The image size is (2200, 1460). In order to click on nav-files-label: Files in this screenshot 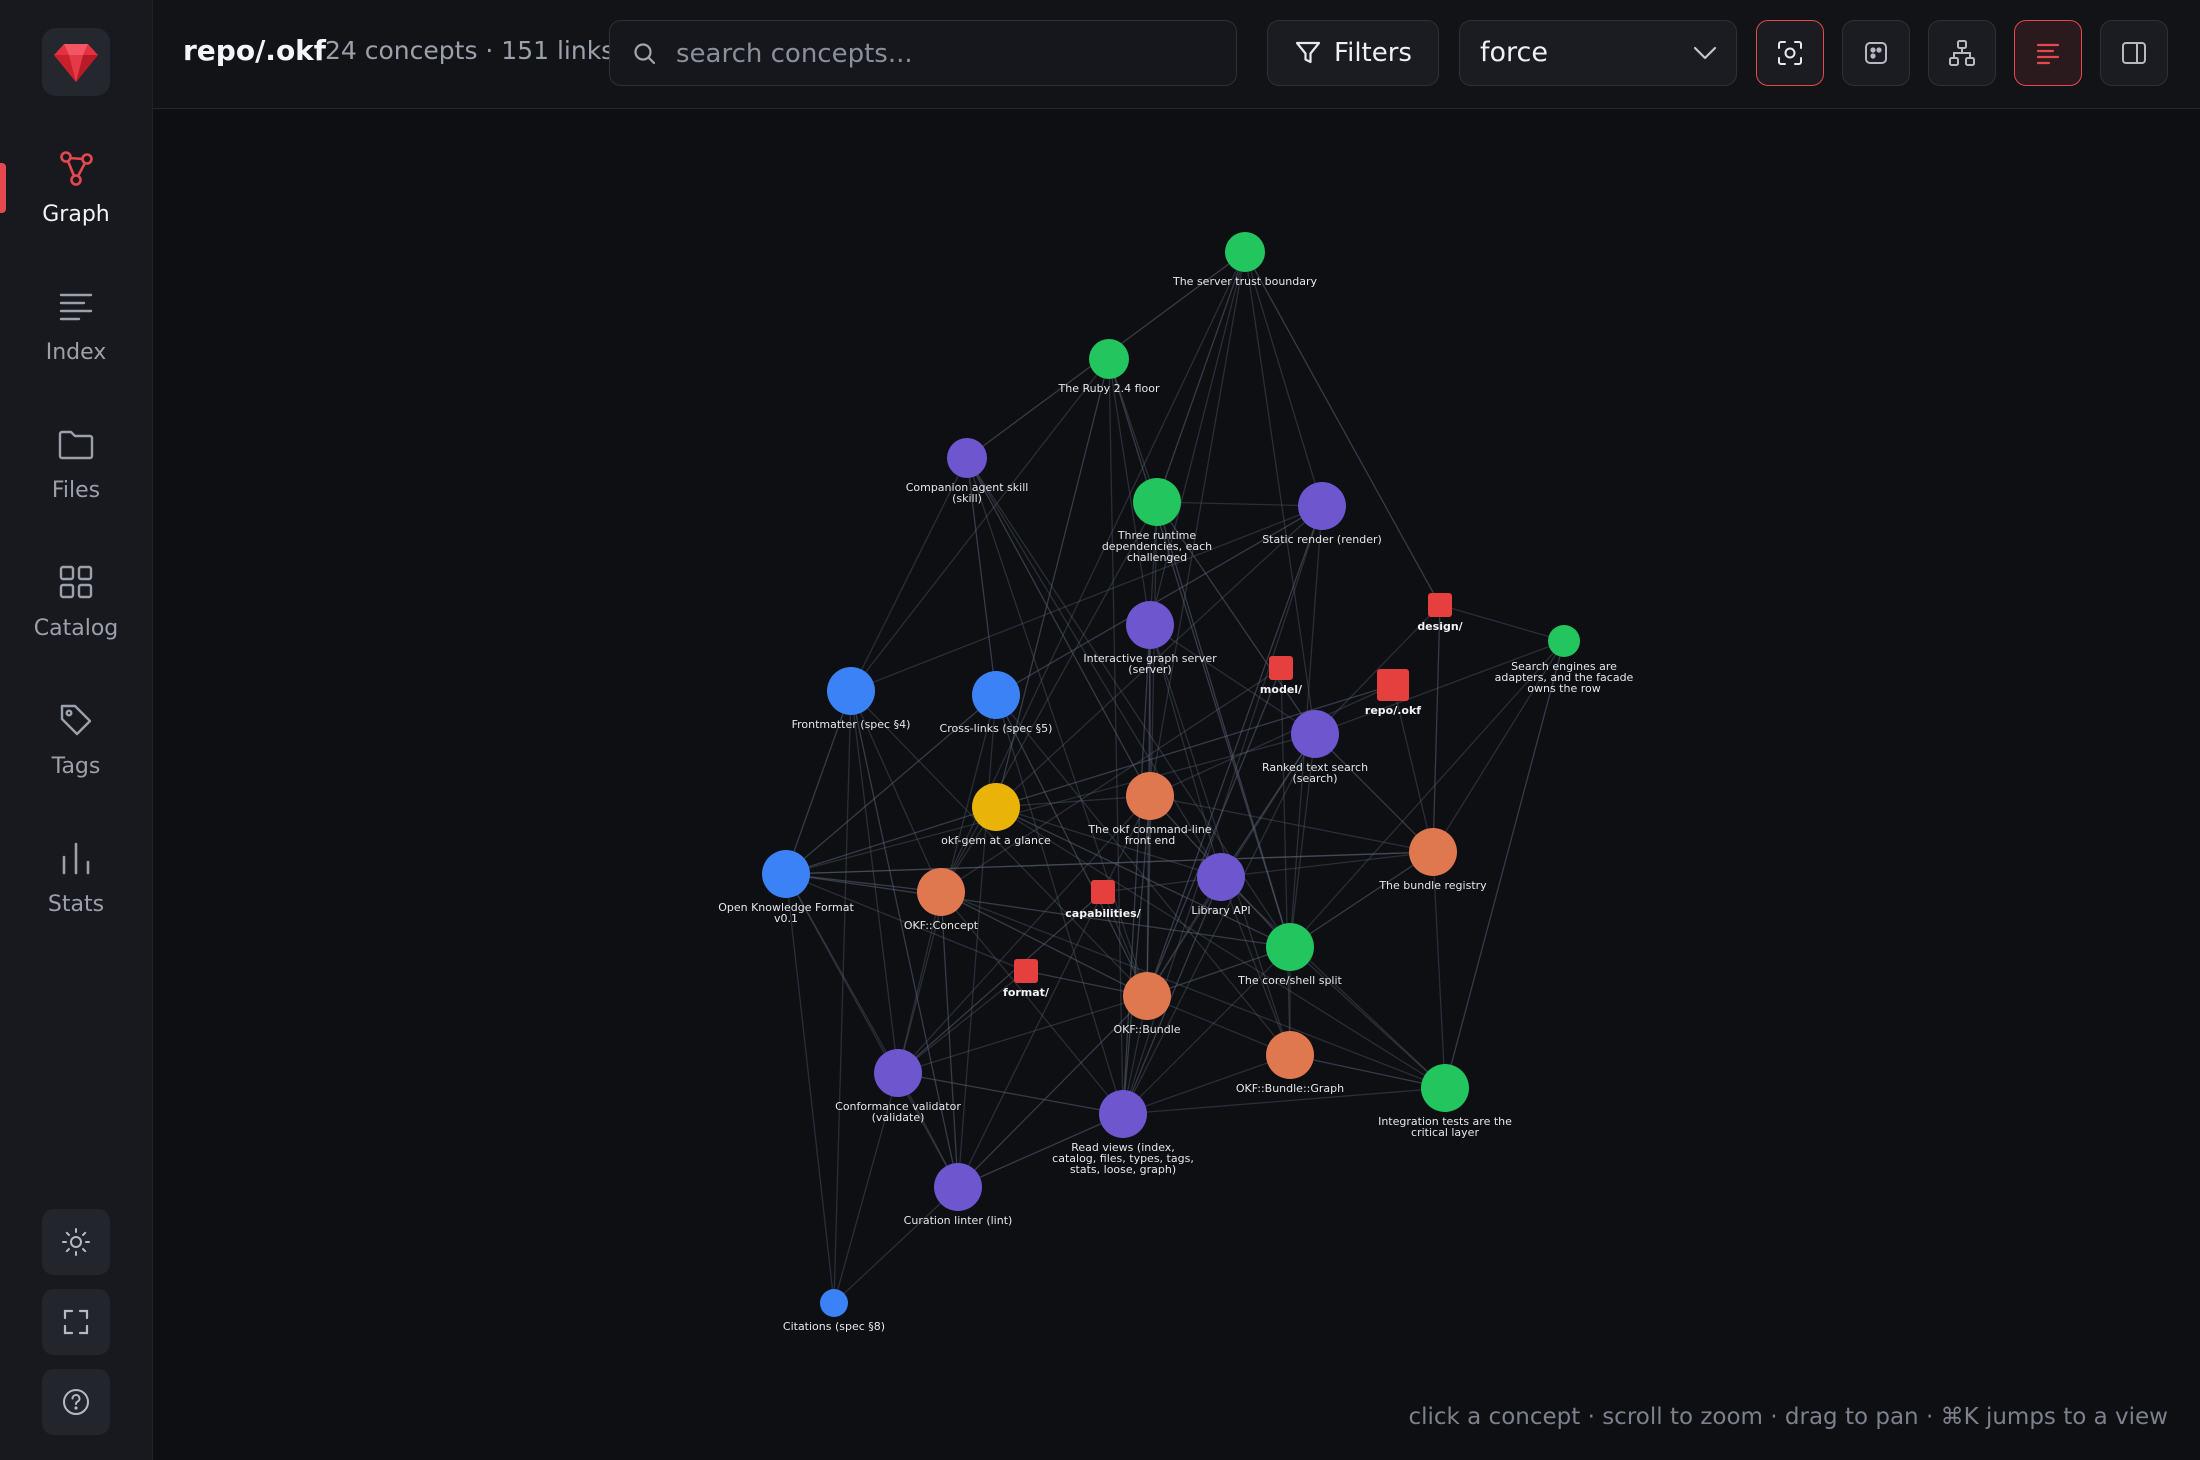, I will do `click(76, 490)`.